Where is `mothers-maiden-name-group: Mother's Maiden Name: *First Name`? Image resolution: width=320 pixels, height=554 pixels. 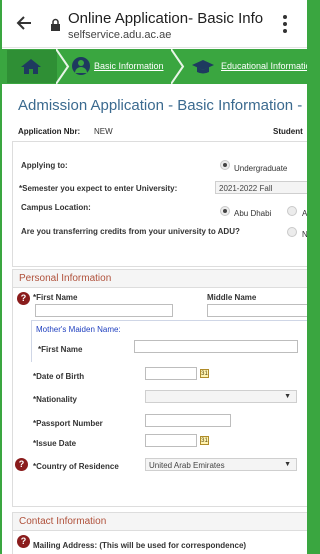 mothers-maiden-name-group: Mother's Maiden Name: *First Name is located at coordinates (169, 341).